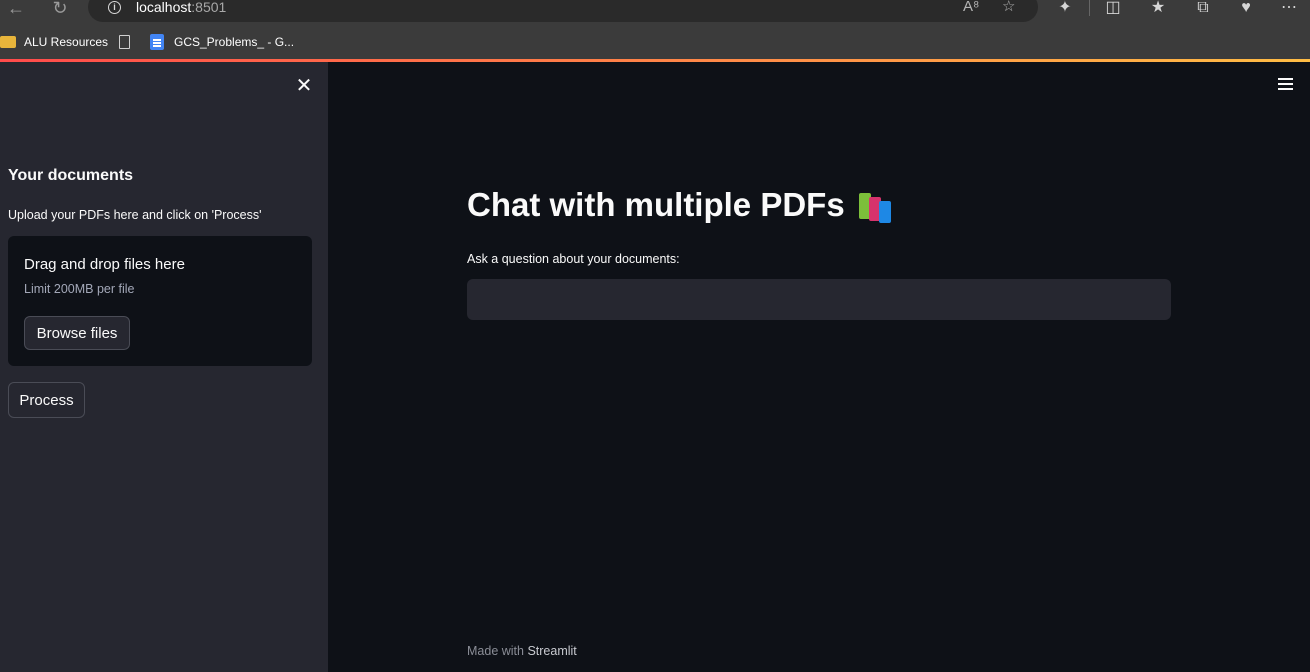 The image size is (1310, 672). What do you see at coordinates (46, 400) in the screenshot?
I see `process-button: Process` at bounding box center [46, 400].